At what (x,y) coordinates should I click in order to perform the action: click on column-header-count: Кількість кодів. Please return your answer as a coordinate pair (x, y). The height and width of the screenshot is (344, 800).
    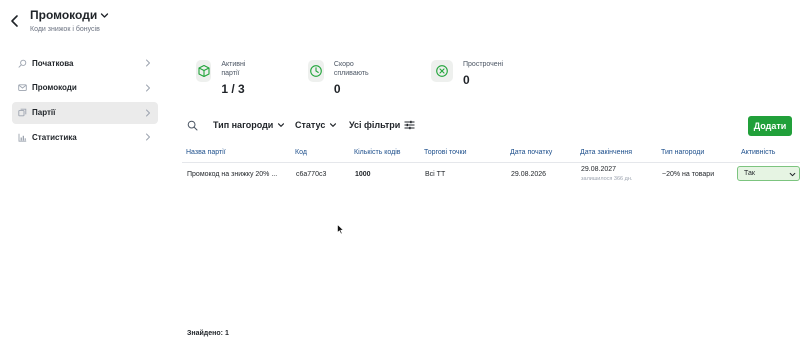
    Looking at the image, I should click on (377, 152).